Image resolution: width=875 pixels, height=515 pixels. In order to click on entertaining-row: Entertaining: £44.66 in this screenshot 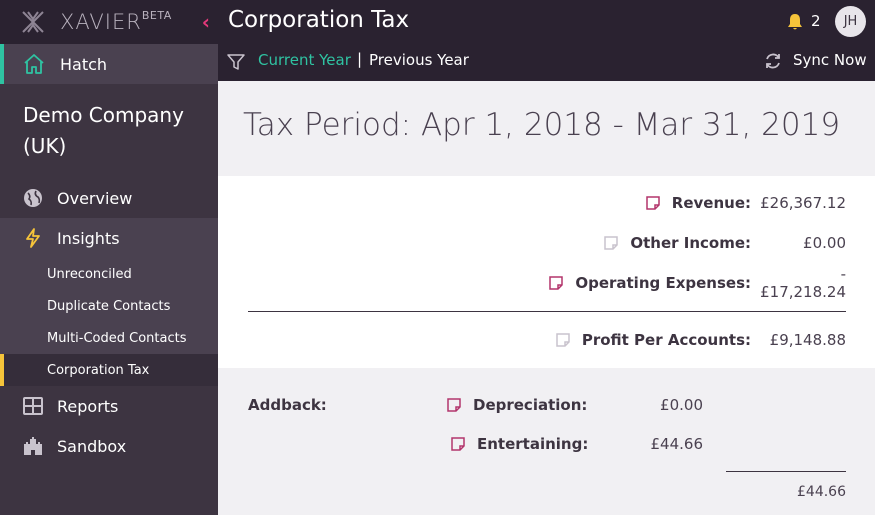, I will do `click(577, 444)`.